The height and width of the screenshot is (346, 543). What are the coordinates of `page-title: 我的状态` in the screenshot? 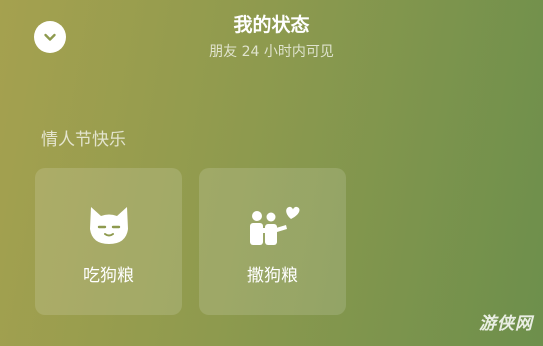 It's located at (271, 25).